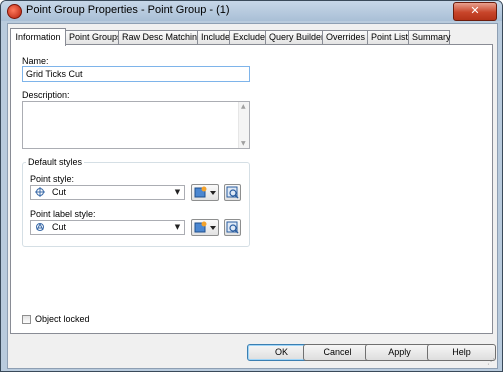 This screenshot has height=372, width=503. I want to click on point-label-style-select: Cut ▼, so click(107, 227).